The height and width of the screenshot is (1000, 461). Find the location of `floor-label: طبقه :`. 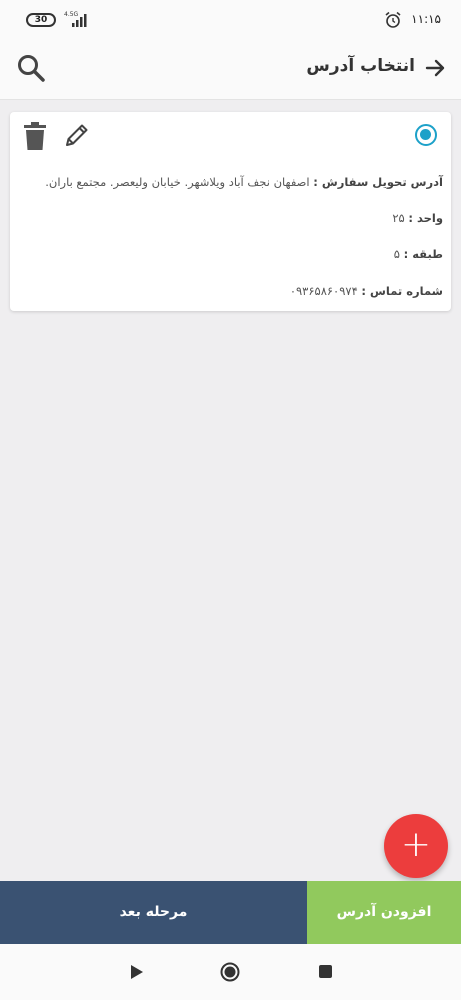

floor-label: طبقه : is located at coordinates (423, 254).